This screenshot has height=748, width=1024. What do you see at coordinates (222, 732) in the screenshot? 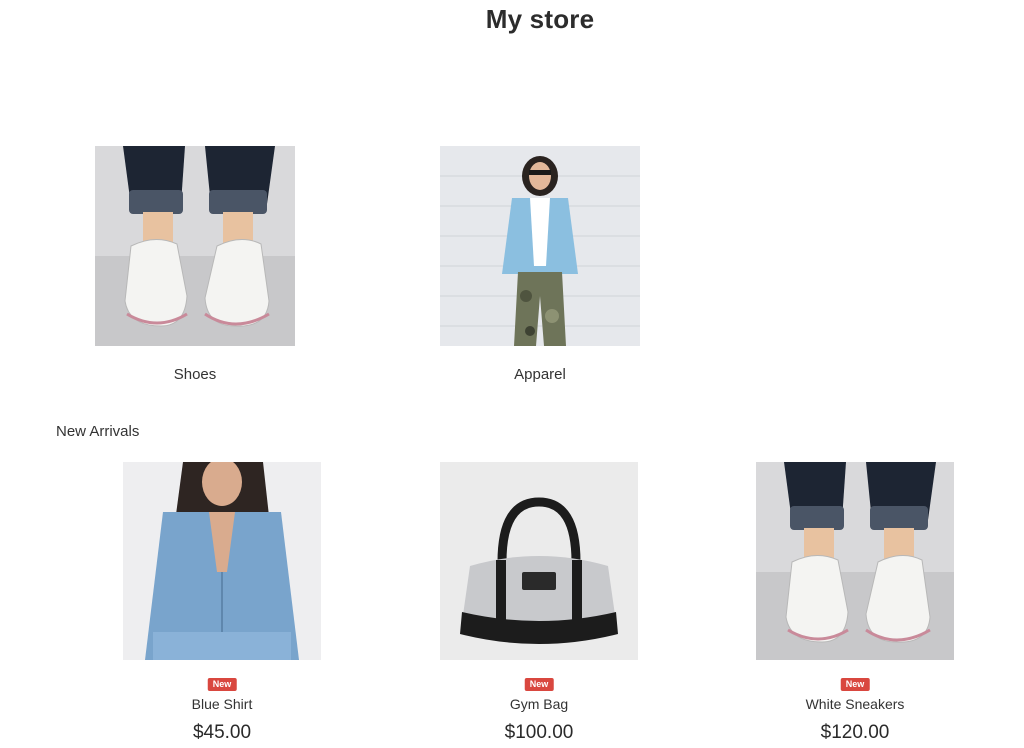
I see `product-price: $45.00` at bounding box center [222, 732].